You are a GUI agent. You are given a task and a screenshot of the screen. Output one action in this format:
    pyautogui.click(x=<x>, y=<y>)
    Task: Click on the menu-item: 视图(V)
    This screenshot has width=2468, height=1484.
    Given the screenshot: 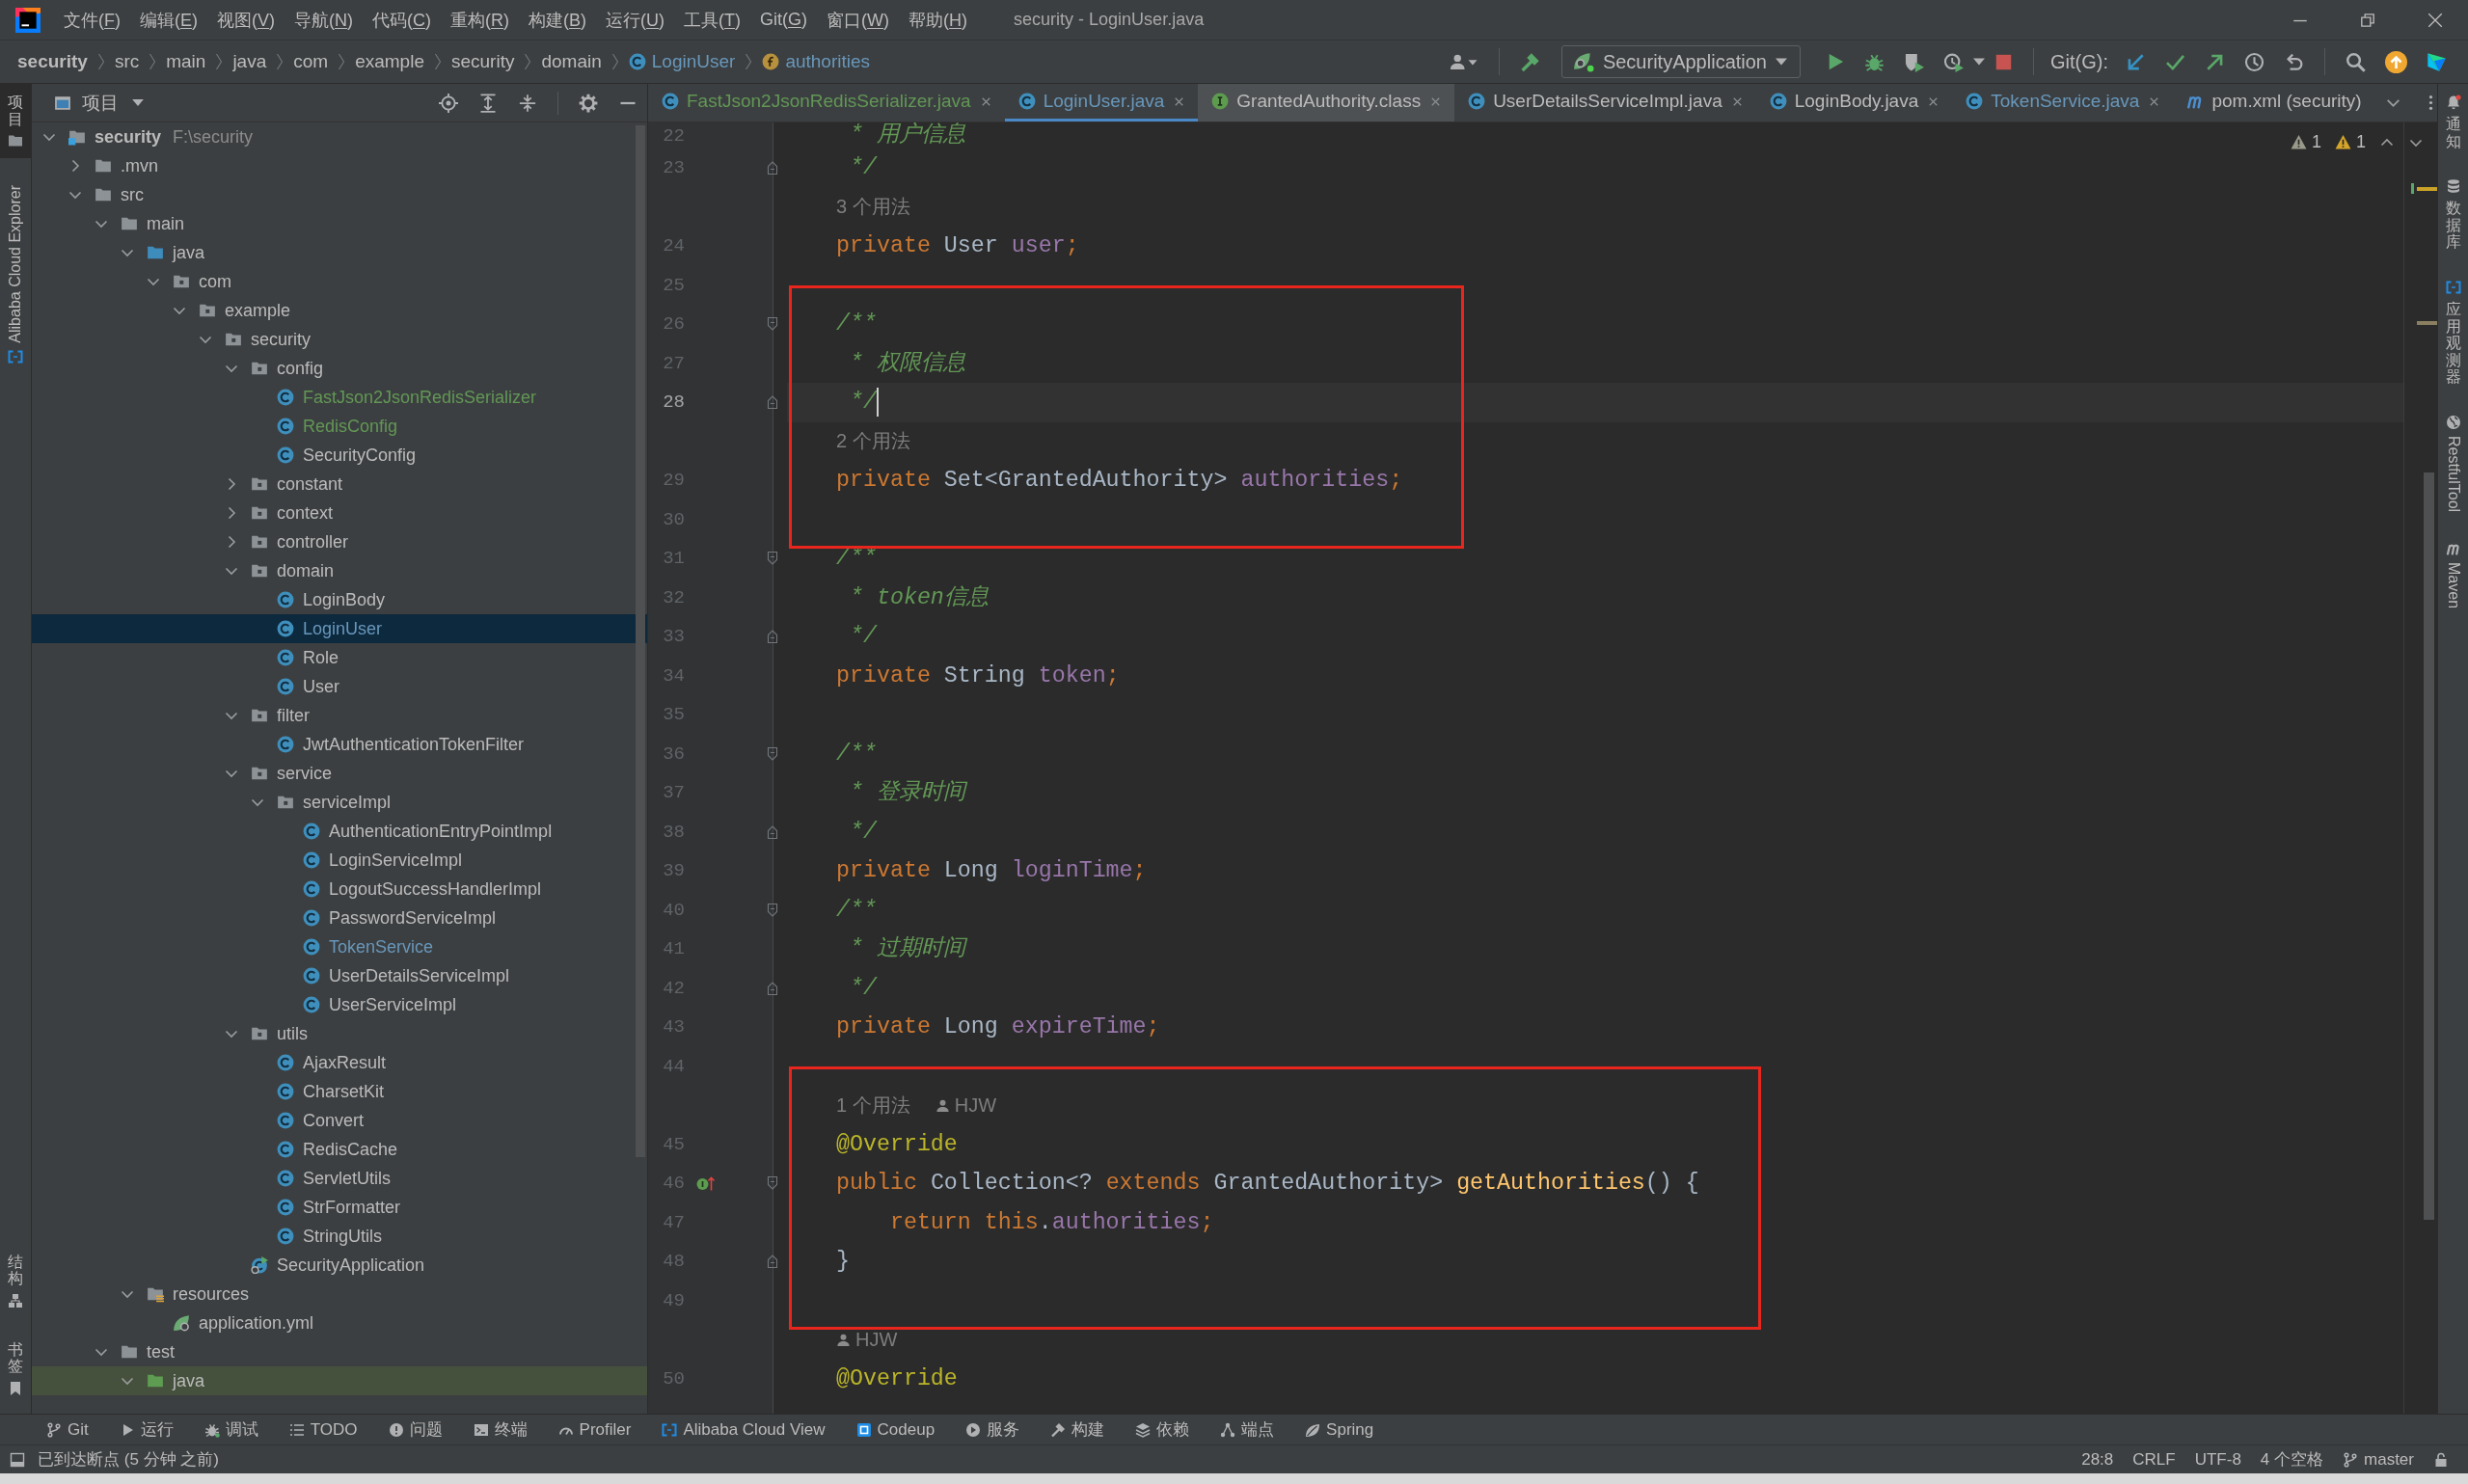 What is the action you would take?
    pyautogui.click(x=246, y=20)
    